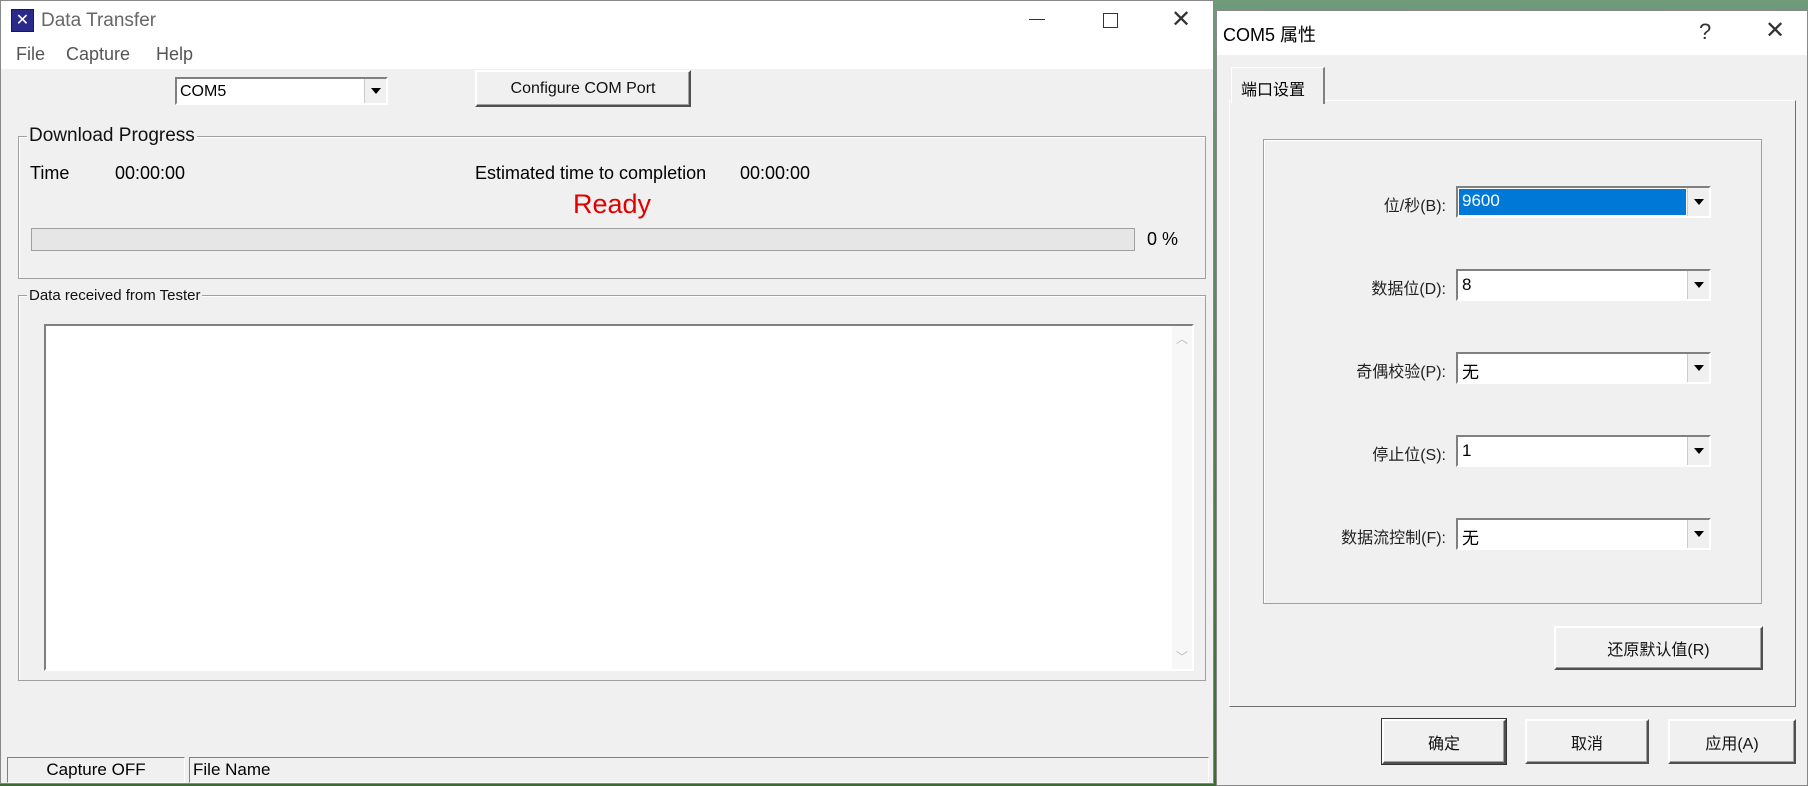  What do you see at coordinates (699, 770) in the screenshot?
I see `file-name-status: File Name` at bounding box center [699, 770].